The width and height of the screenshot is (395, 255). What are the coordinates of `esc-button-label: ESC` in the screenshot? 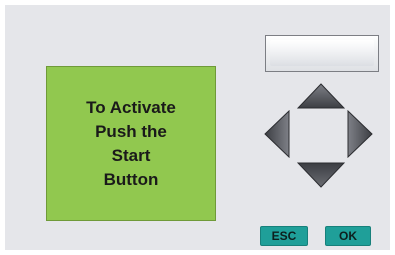 It's located at (284, 236).